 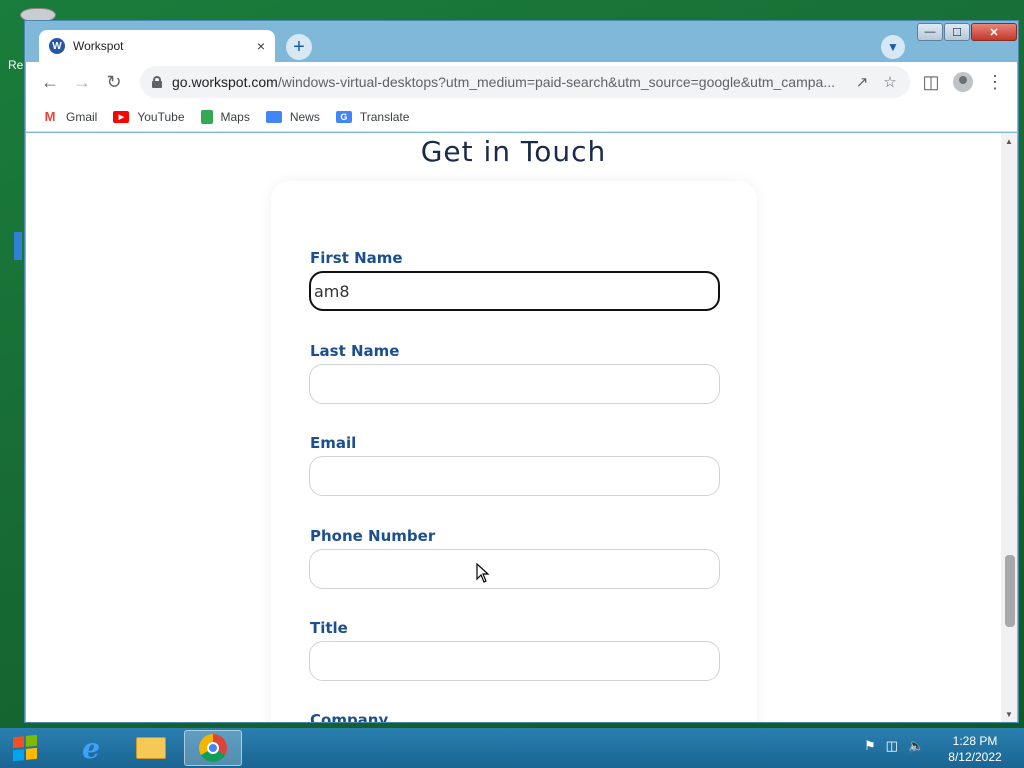 What do you see at coordinates (870, 746) in the screenshot?
I see `flag-icon: ⚑` at bounding box center [870, 746].